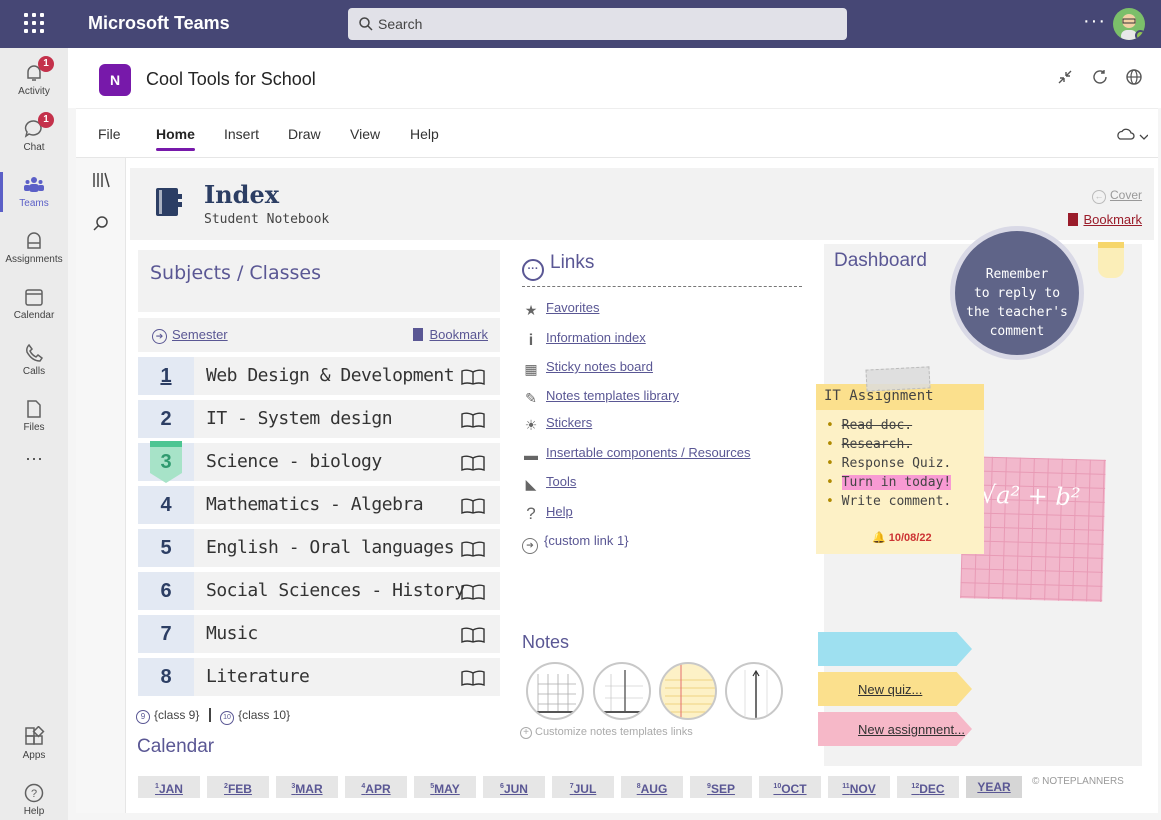 This screenshot has height=820, width=1161. What do you see at coordinates (34, 315) in the screenshot?
I see `rail-label: Calendar` at bounding box center [34, 315].